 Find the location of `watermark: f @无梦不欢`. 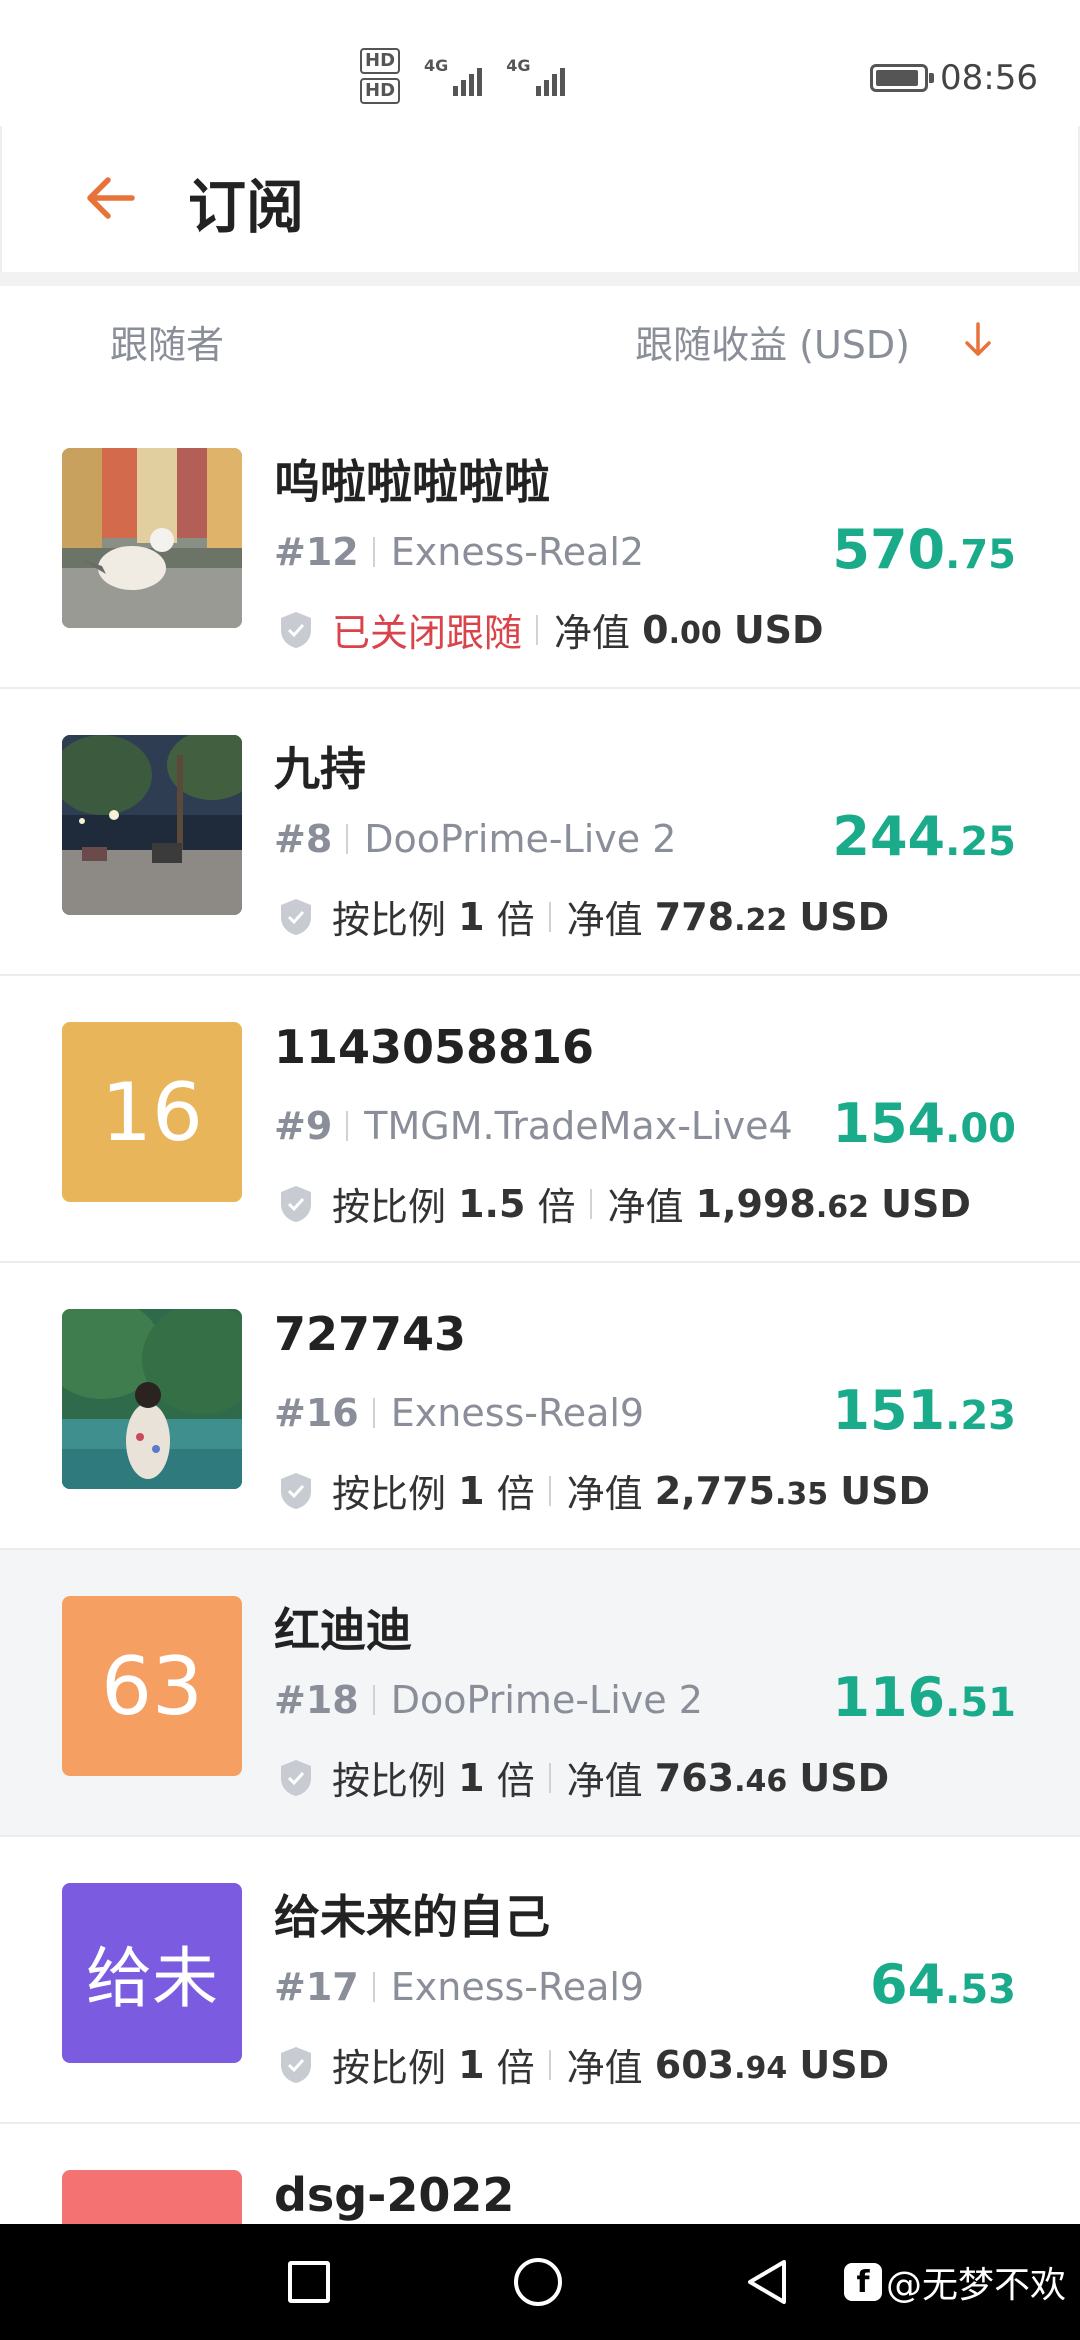

watermark: f @无梦不欢 is located at coordinates (954, 2282).